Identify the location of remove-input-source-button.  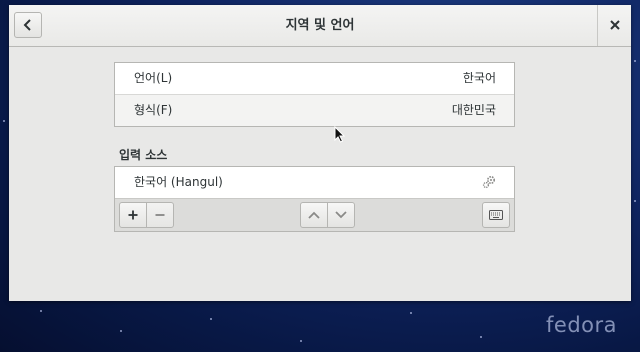
(160, 215).